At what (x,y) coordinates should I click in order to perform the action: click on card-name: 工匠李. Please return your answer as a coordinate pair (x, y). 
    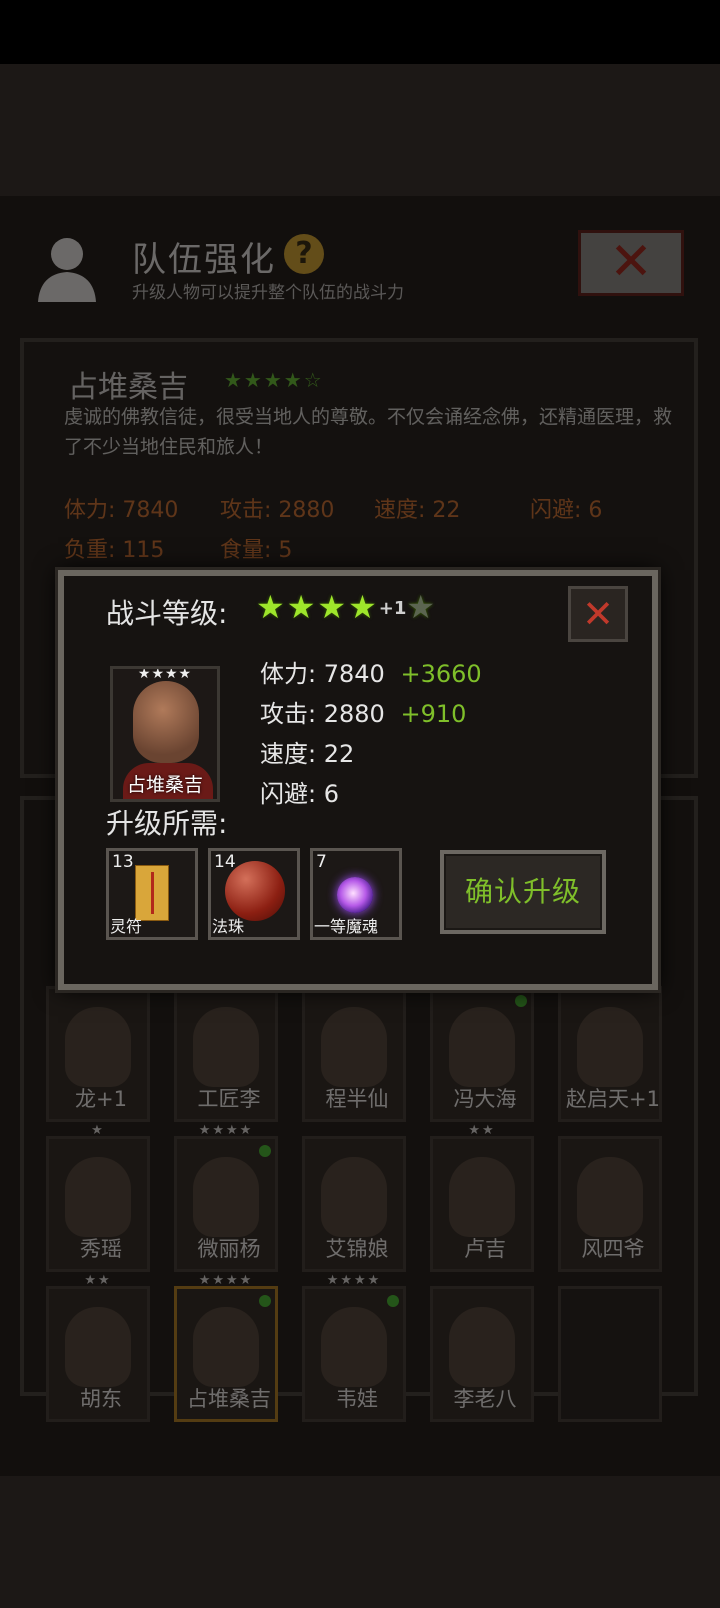
    Looking at the image, I should click on (229, 1099).